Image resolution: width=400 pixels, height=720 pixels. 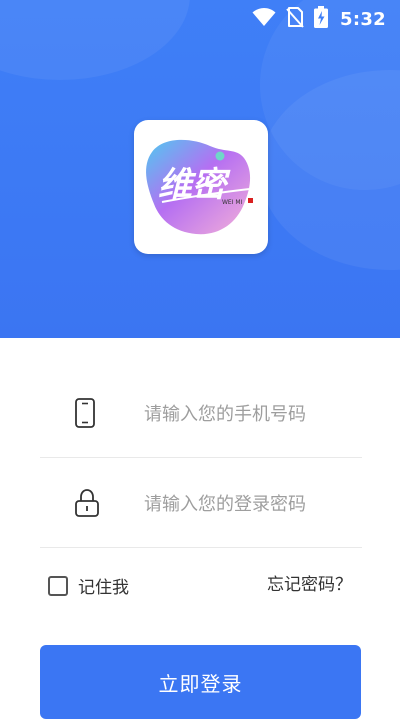 I want to click on password-input, so click(x=244, y=504).